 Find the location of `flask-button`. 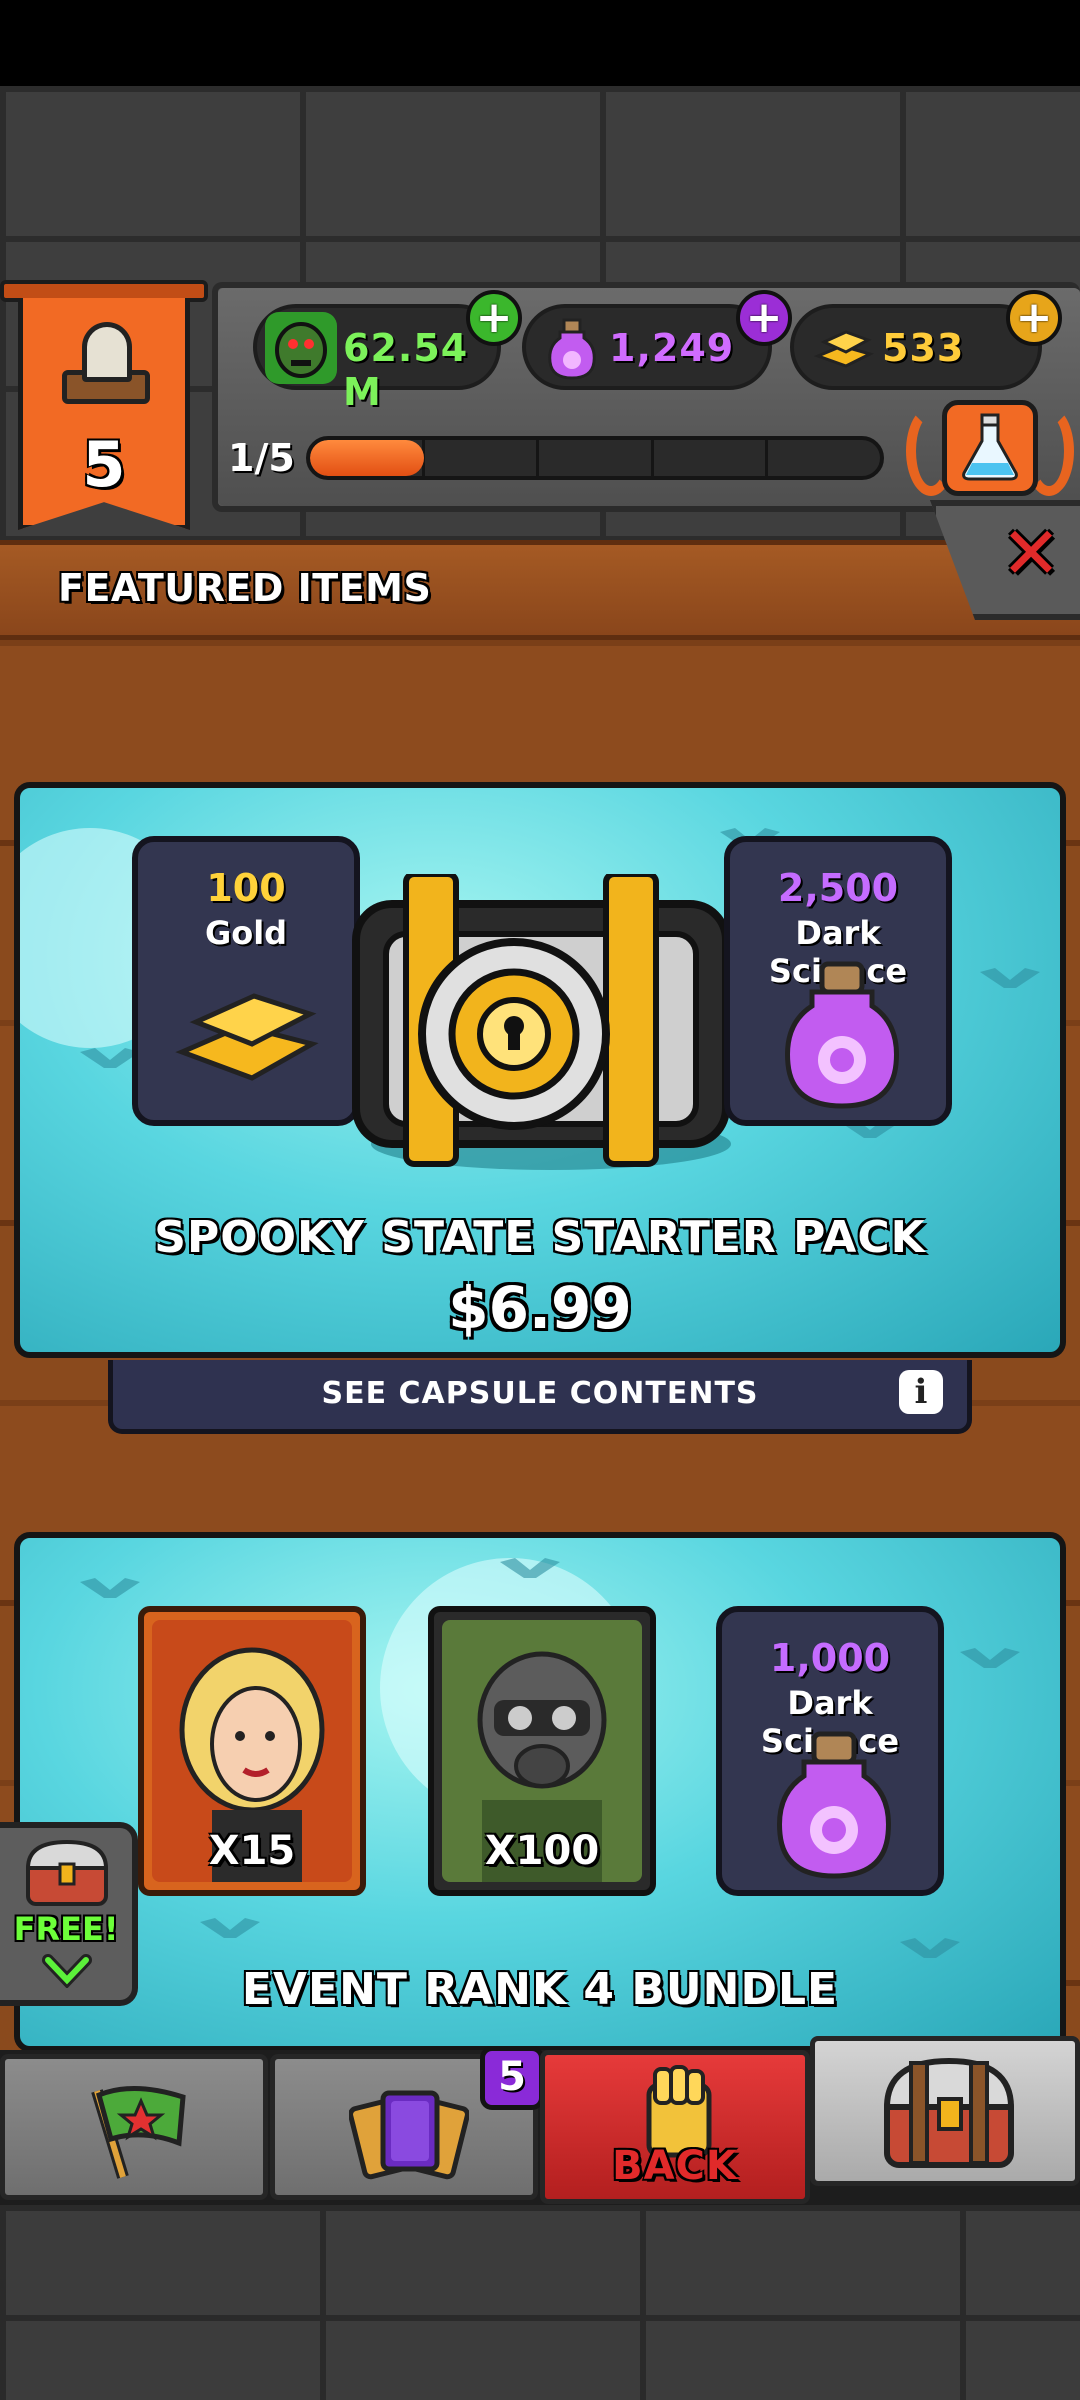

flask-button is located at coordinates (990, 448).